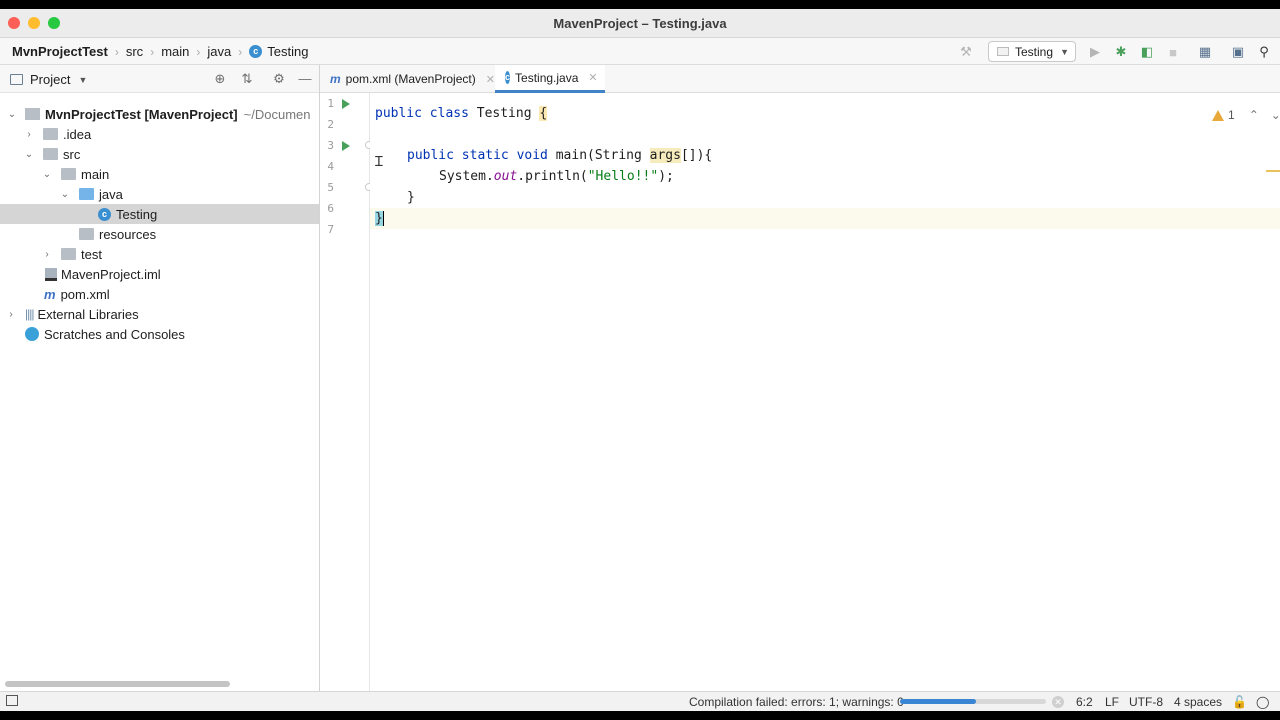 This screenshot has width=1280, height=720. I want to click on window-title: MavenProject – Testing.java, so click(640, 23).